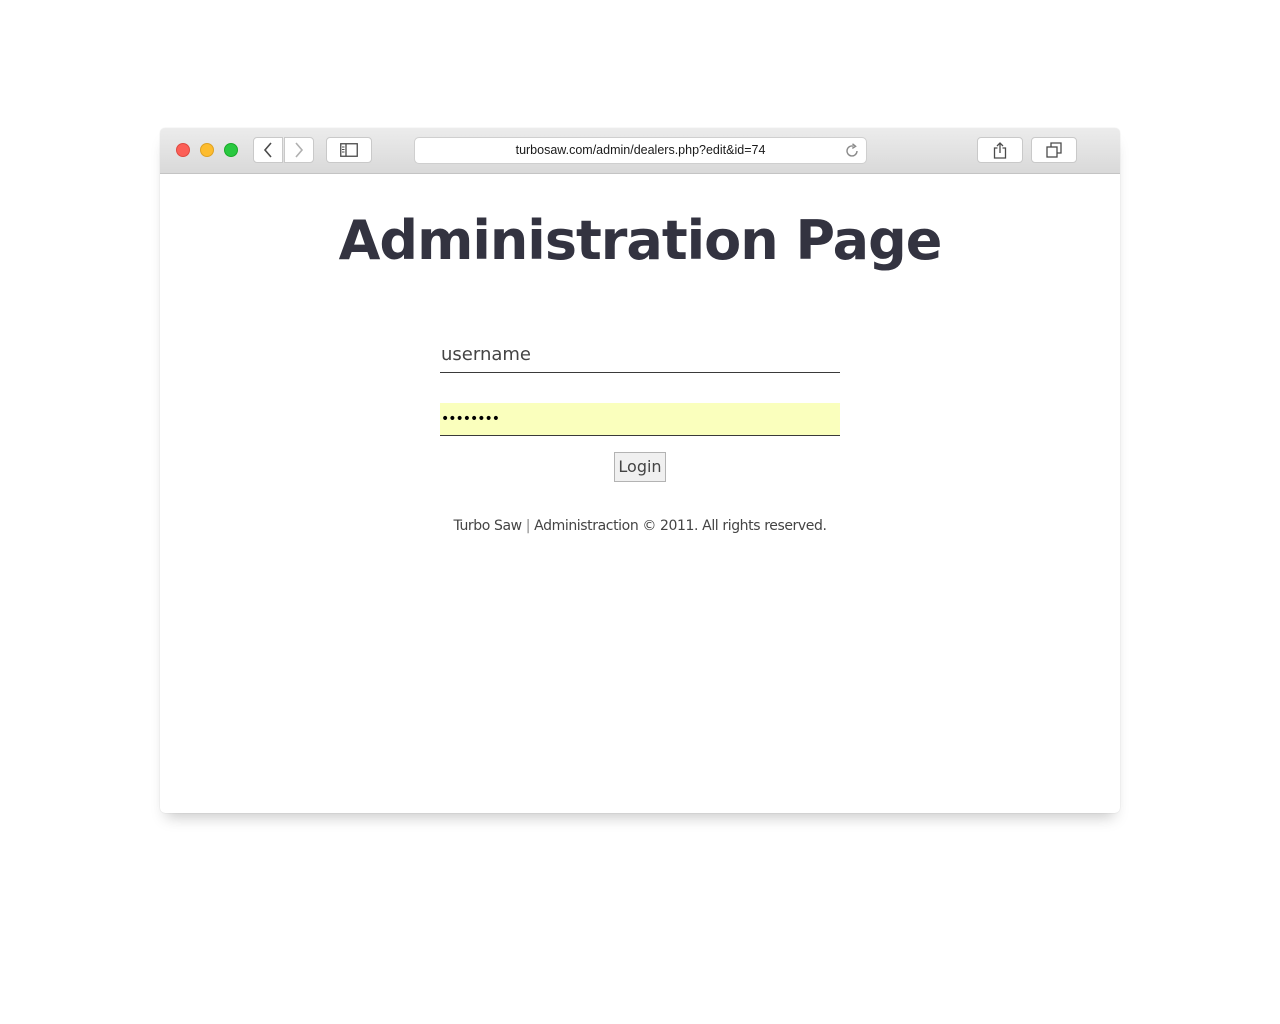 This screenshot has width=1280, height=1024. I want to click on footer-brand: Turbo Saw, so click(487, 526).